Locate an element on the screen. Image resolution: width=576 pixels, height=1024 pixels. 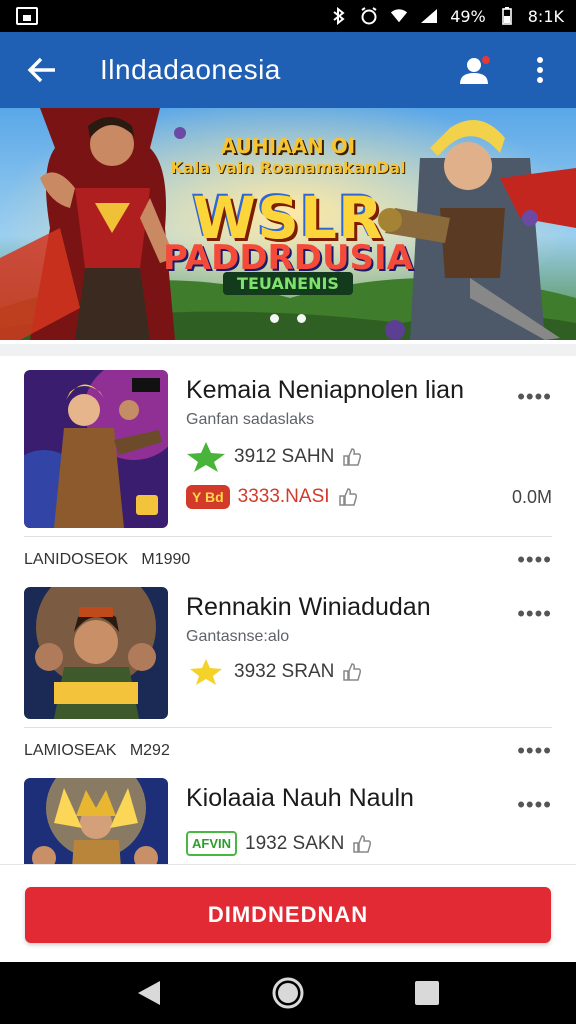
more-vert-icon is located at coordinates (540, 70).